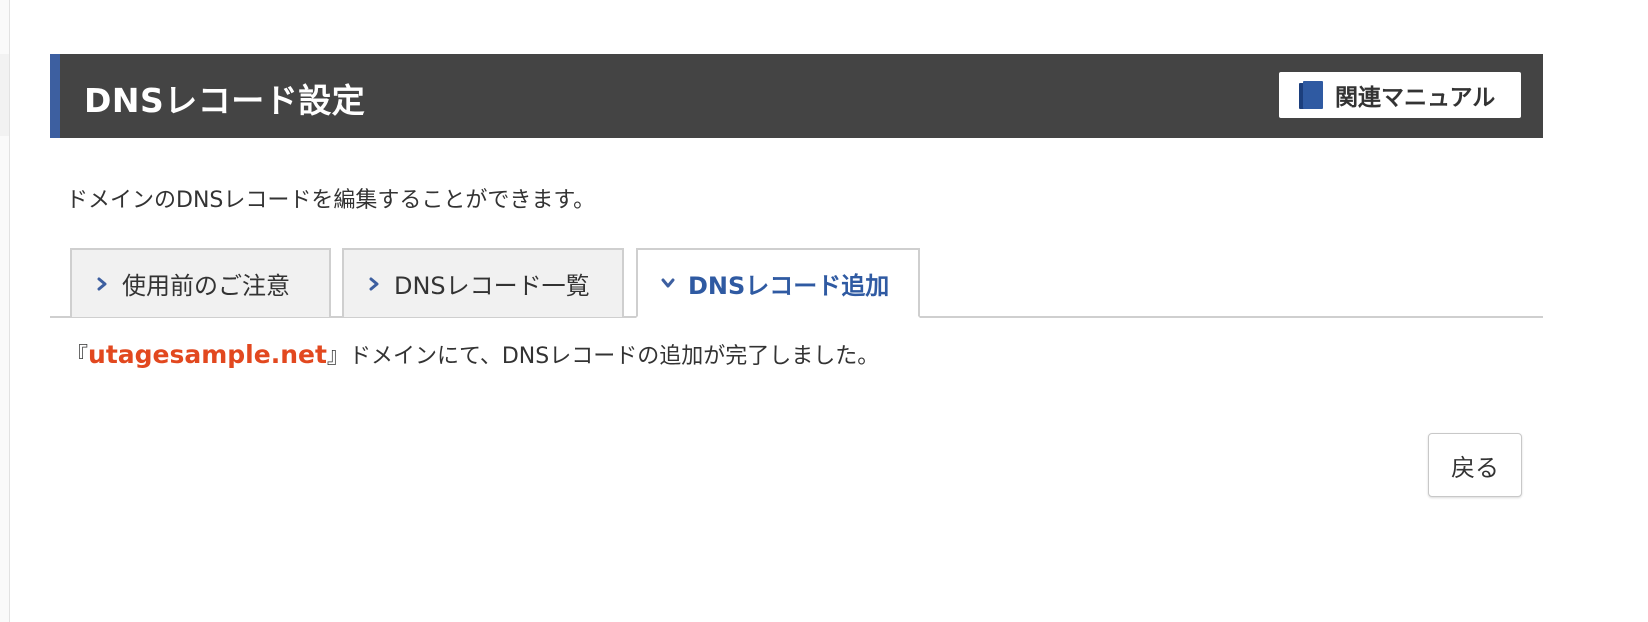 The height and width of the screenshot is (622, 1648). I want to click on tab-dns-record-add-label: DNSレコード追加, so click(789, 285).